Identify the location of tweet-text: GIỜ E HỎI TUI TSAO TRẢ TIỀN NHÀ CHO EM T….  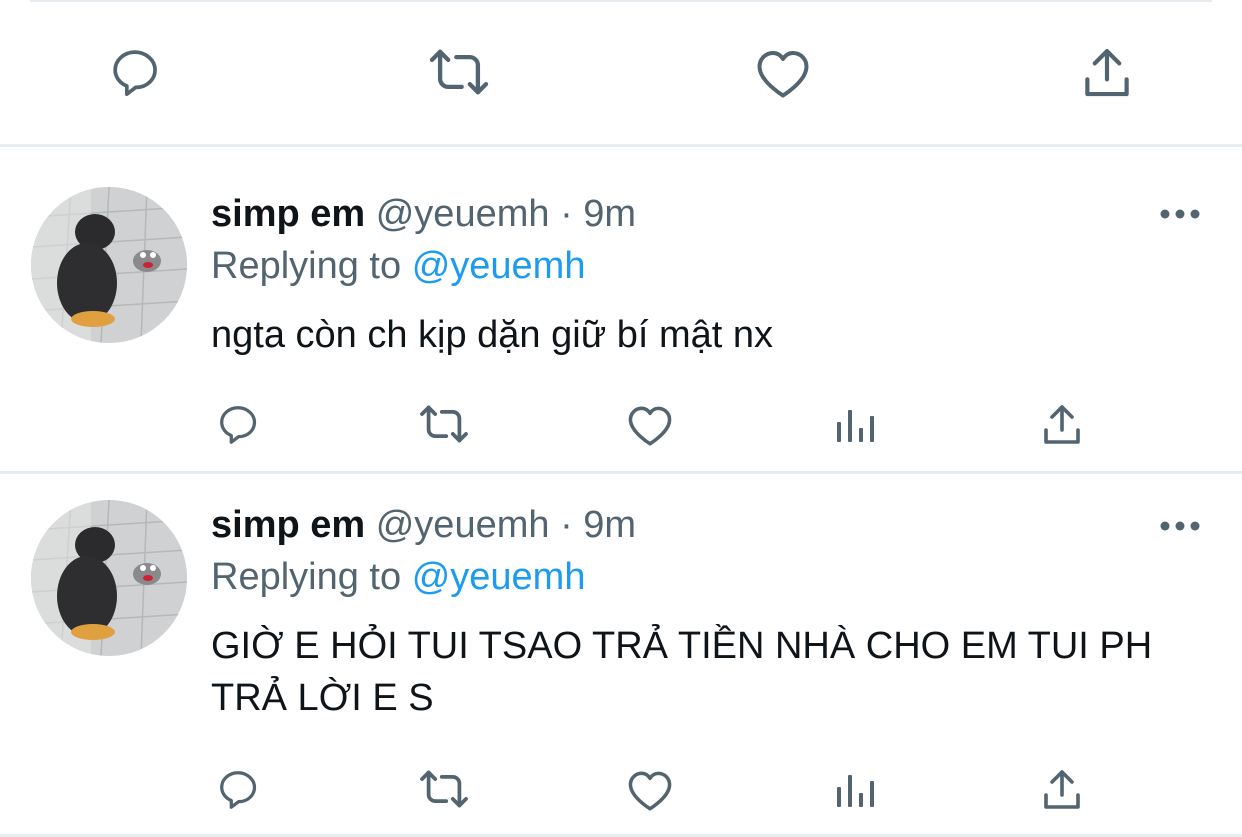
(682, 672).